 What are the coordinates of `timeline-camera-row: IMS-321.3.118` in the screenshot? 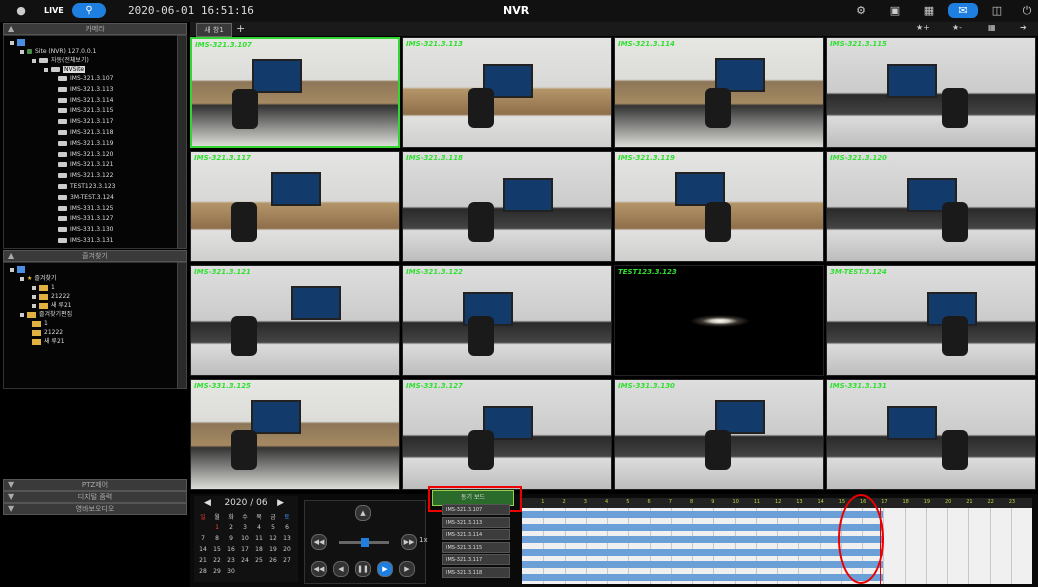 It's located at (476, 572).